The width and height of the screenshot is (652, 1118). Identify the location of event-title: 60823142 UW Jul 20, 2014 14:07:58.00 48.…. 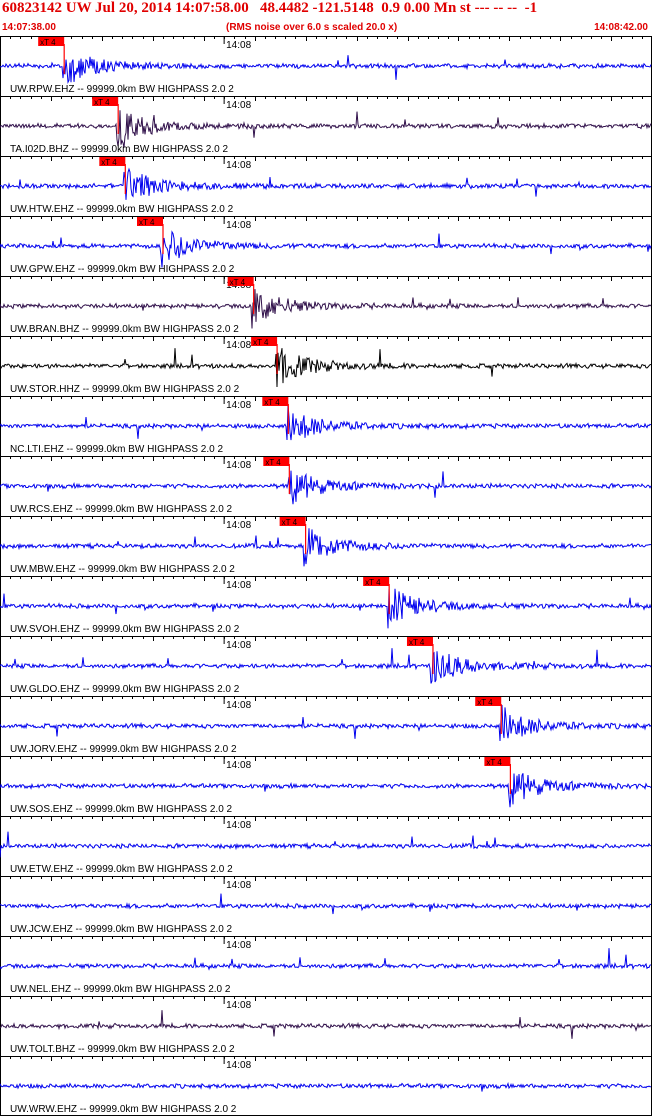
(270, 8).